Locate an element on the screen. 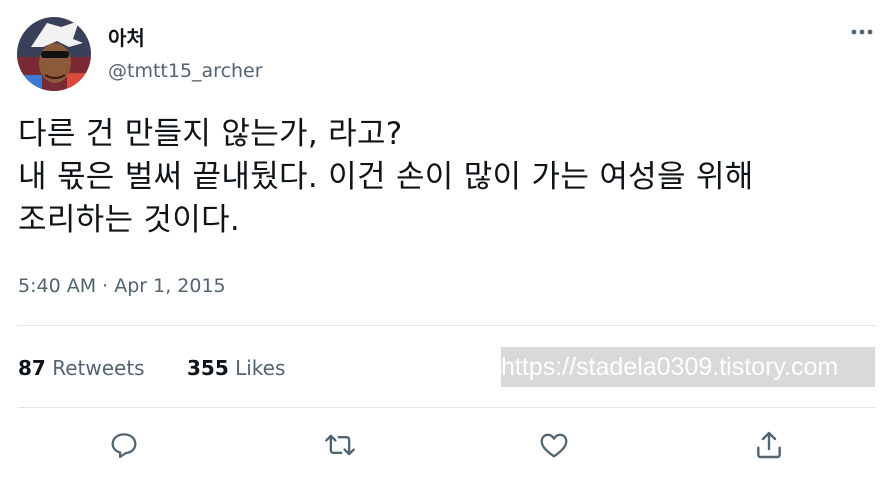 The width and height of the screenshot is (894, 499). retweet-button is located at coordinates (340, 445).